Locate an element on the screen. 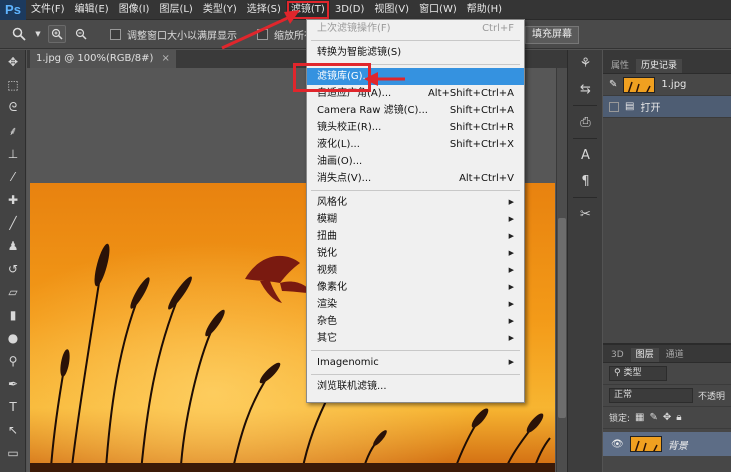 This screenshot has width=731, height=472. lock-position-icon: ✥ is located at coordinates (667, 417).